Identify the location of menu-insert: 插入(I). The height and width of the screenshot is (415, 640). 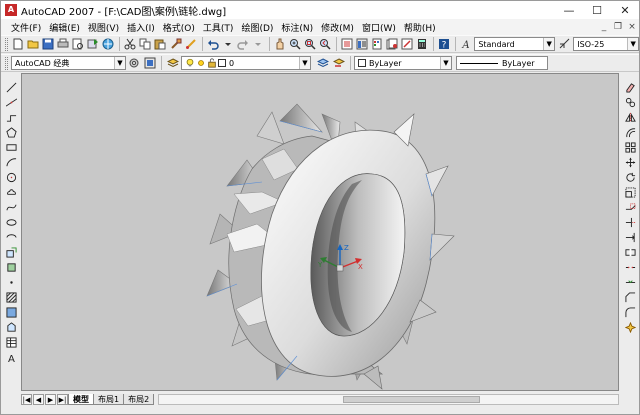
(141, 27).